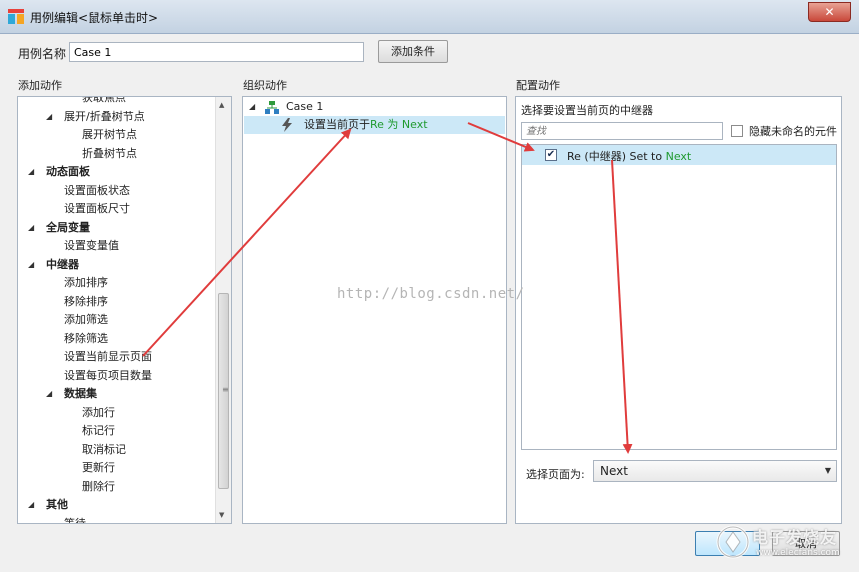  What do you see at coordinates (86, 338) in the screenshot?
I see `tree-item-label: 移除筛选` at bounding box center [86, 338].